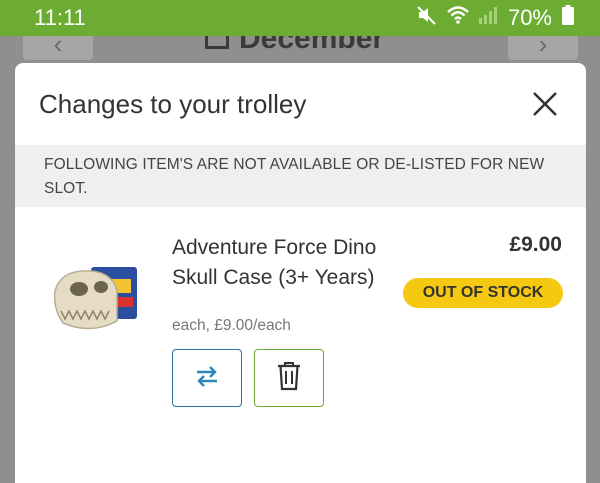 The height and width of the screenshot is (483, 600). What do you see at coordinates (535, 244) in the screenshot?
I see `item-price: £9.00` at bounding box center [535, 244].